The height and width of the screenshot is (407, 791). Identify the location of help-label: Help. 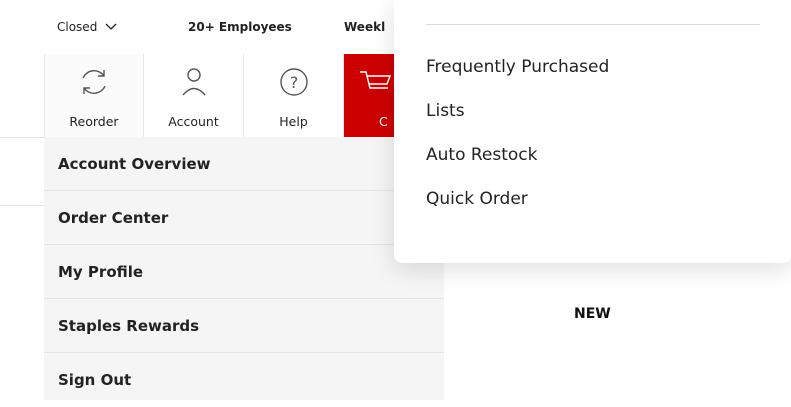
(293, 121).